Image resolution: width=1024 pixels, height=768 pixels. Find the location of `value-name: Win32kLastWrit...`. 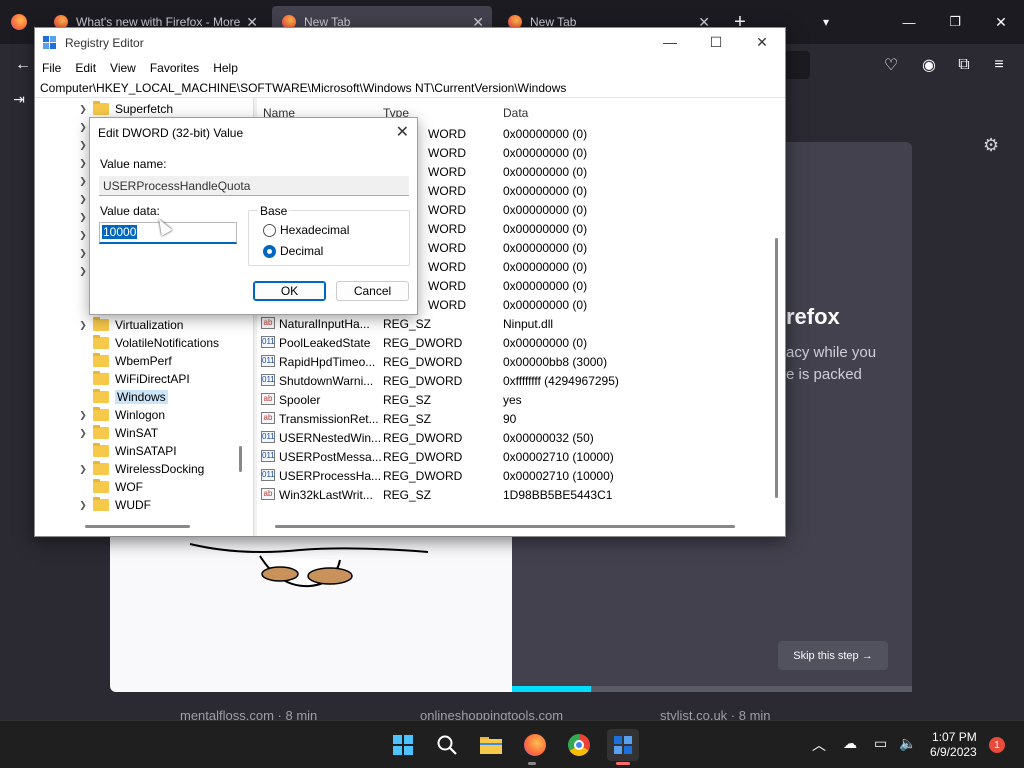

value-name: Win32kLastWrit... is located at coordinates (326, 495).